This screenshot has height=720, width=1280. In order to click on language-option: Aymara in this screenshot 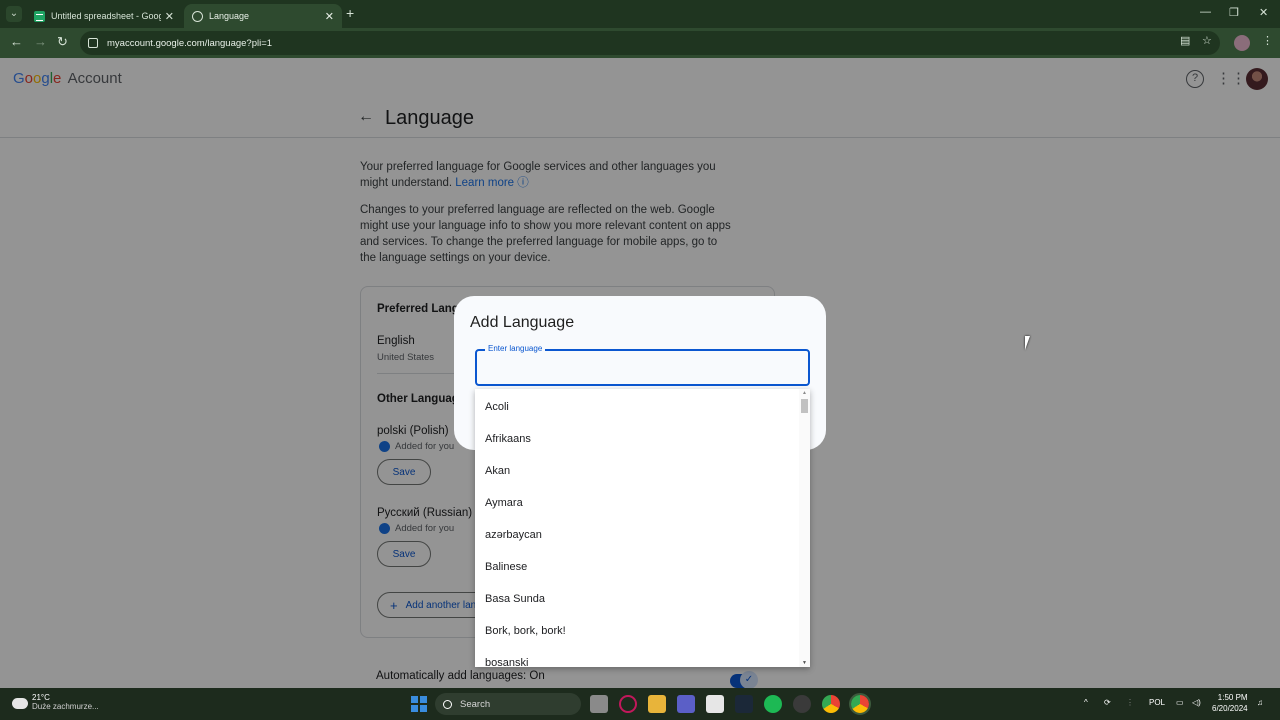, I will do `click(504, 503)`.